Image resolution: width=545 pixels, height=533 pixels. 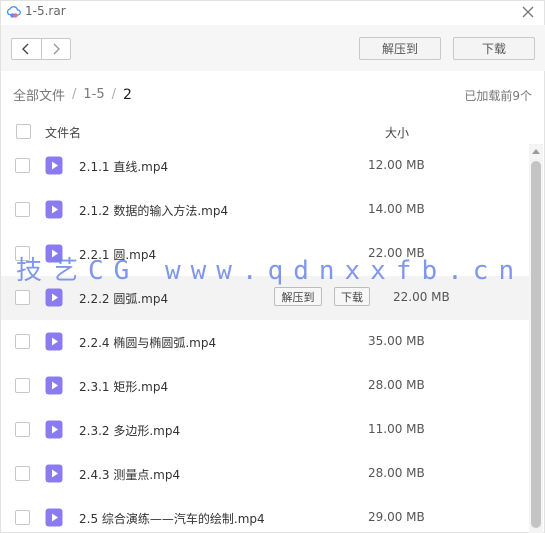 What do you see at coordinates (396, 429) in the screenshot?
I see `file-size: 11.00 MB` at bounding box center [396, 429].